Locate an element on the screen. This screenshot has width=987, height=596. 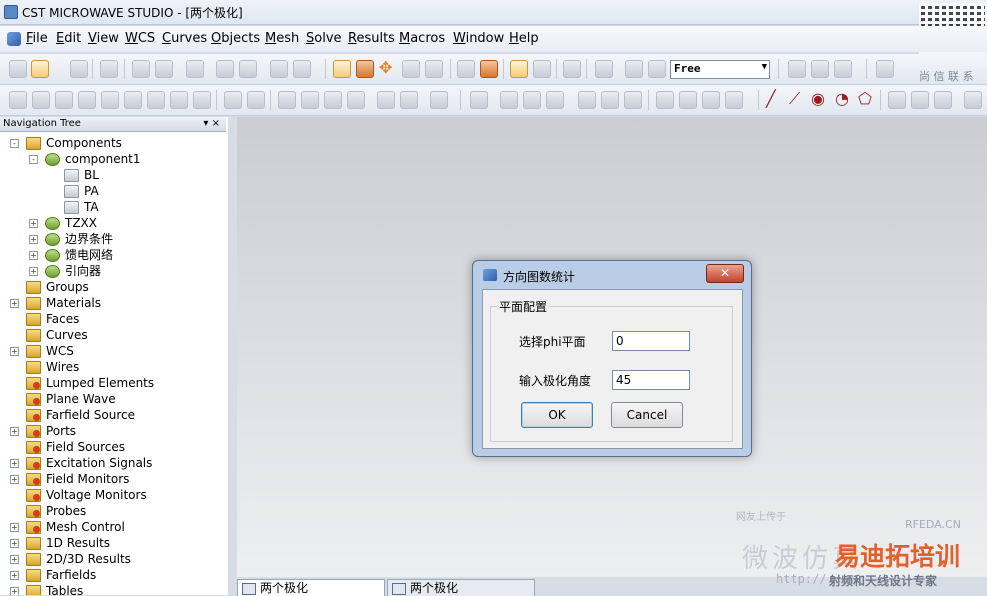
line-icon: ╱ is located at coordinates (771, 99).